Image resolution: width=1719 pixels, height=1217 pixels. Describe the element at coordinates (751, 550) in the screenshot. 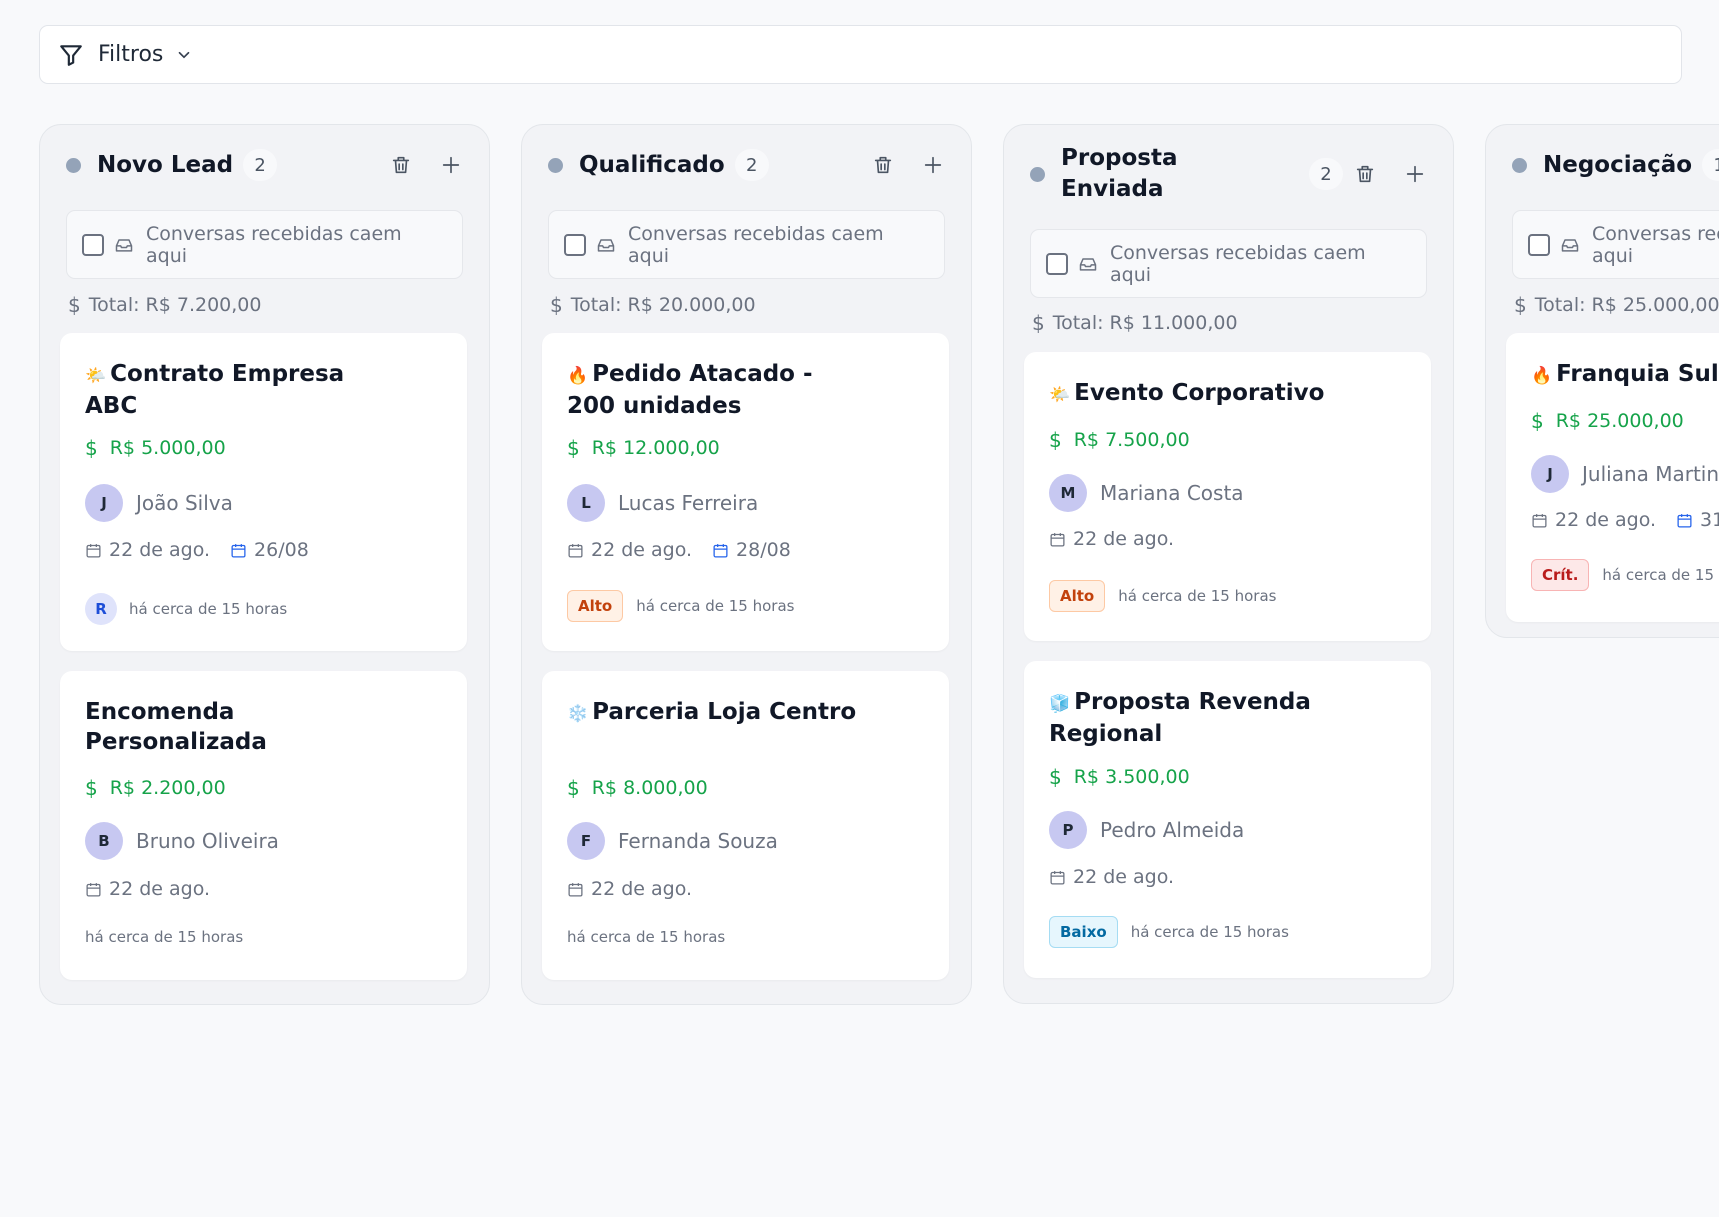

I see `due-date: 28/08` at that location.